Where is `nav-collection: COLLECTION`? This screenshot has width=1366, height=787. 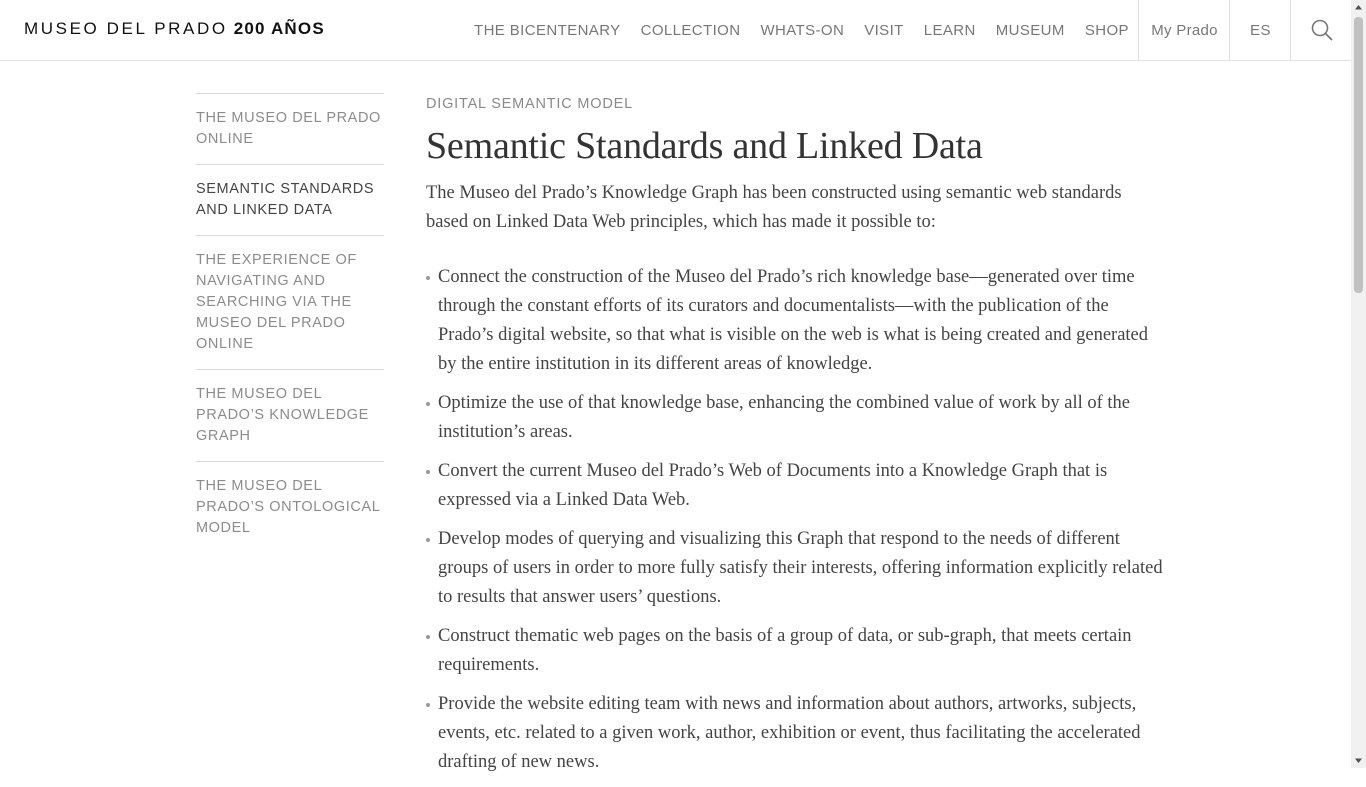
nav-collection: COLLECTION is located at coordinates (691, 30).